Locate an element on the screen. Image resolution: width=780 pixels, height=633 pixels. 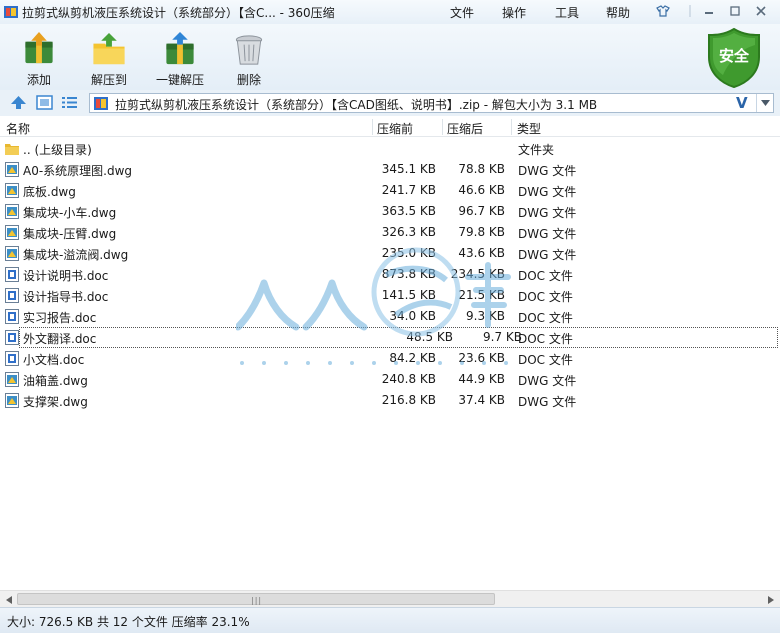
column-packed: 压缩前 is located at coordinates (395, 128).